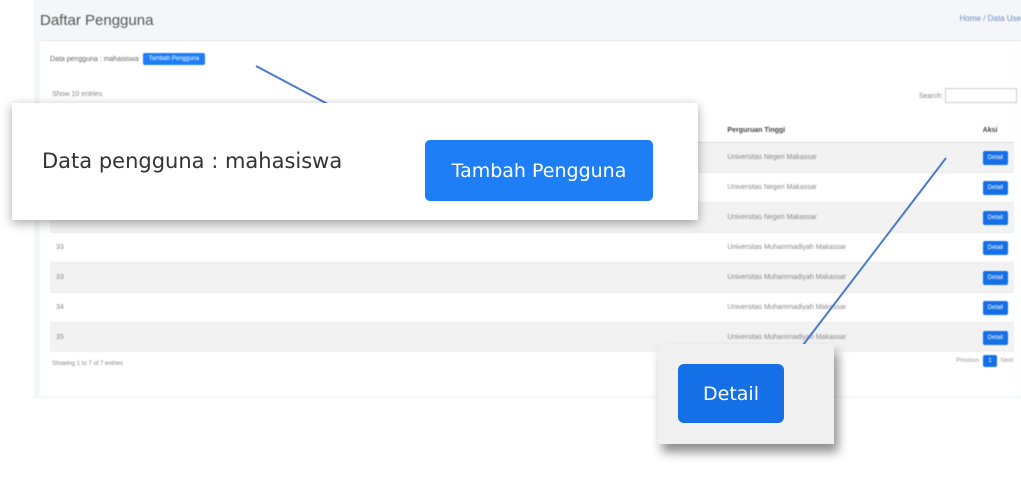 Image resolution: width=1021 pixels, height=480 pixels. What do you see at coordinates (97, 20) in the screenshot?
I see `page-title: Daftar Pengguna` at bounding box center [97, 20].